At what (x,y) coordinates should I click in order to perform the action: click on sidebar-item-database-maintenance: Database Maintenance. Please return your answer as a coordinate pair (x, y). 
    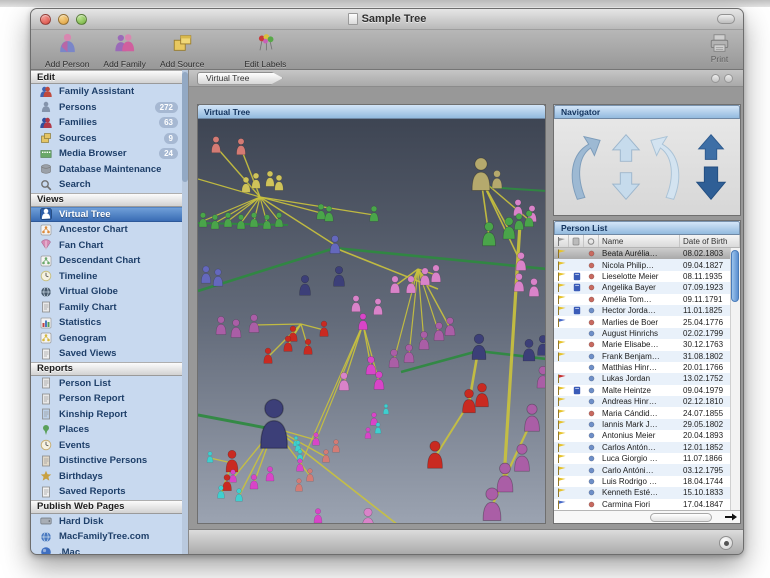
    Looking at the image, I should click on (109, 170).